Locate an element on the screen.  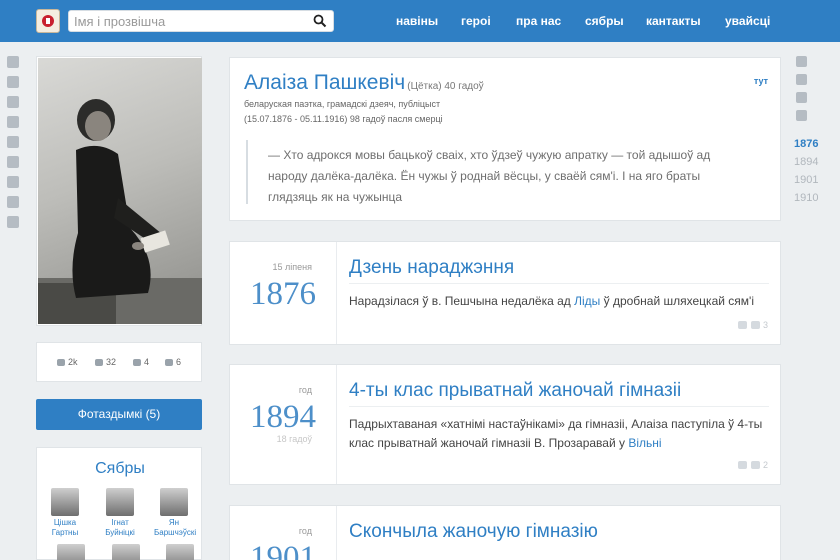
friend-item: Цішка Гартны is located at coordinates (65, 513).